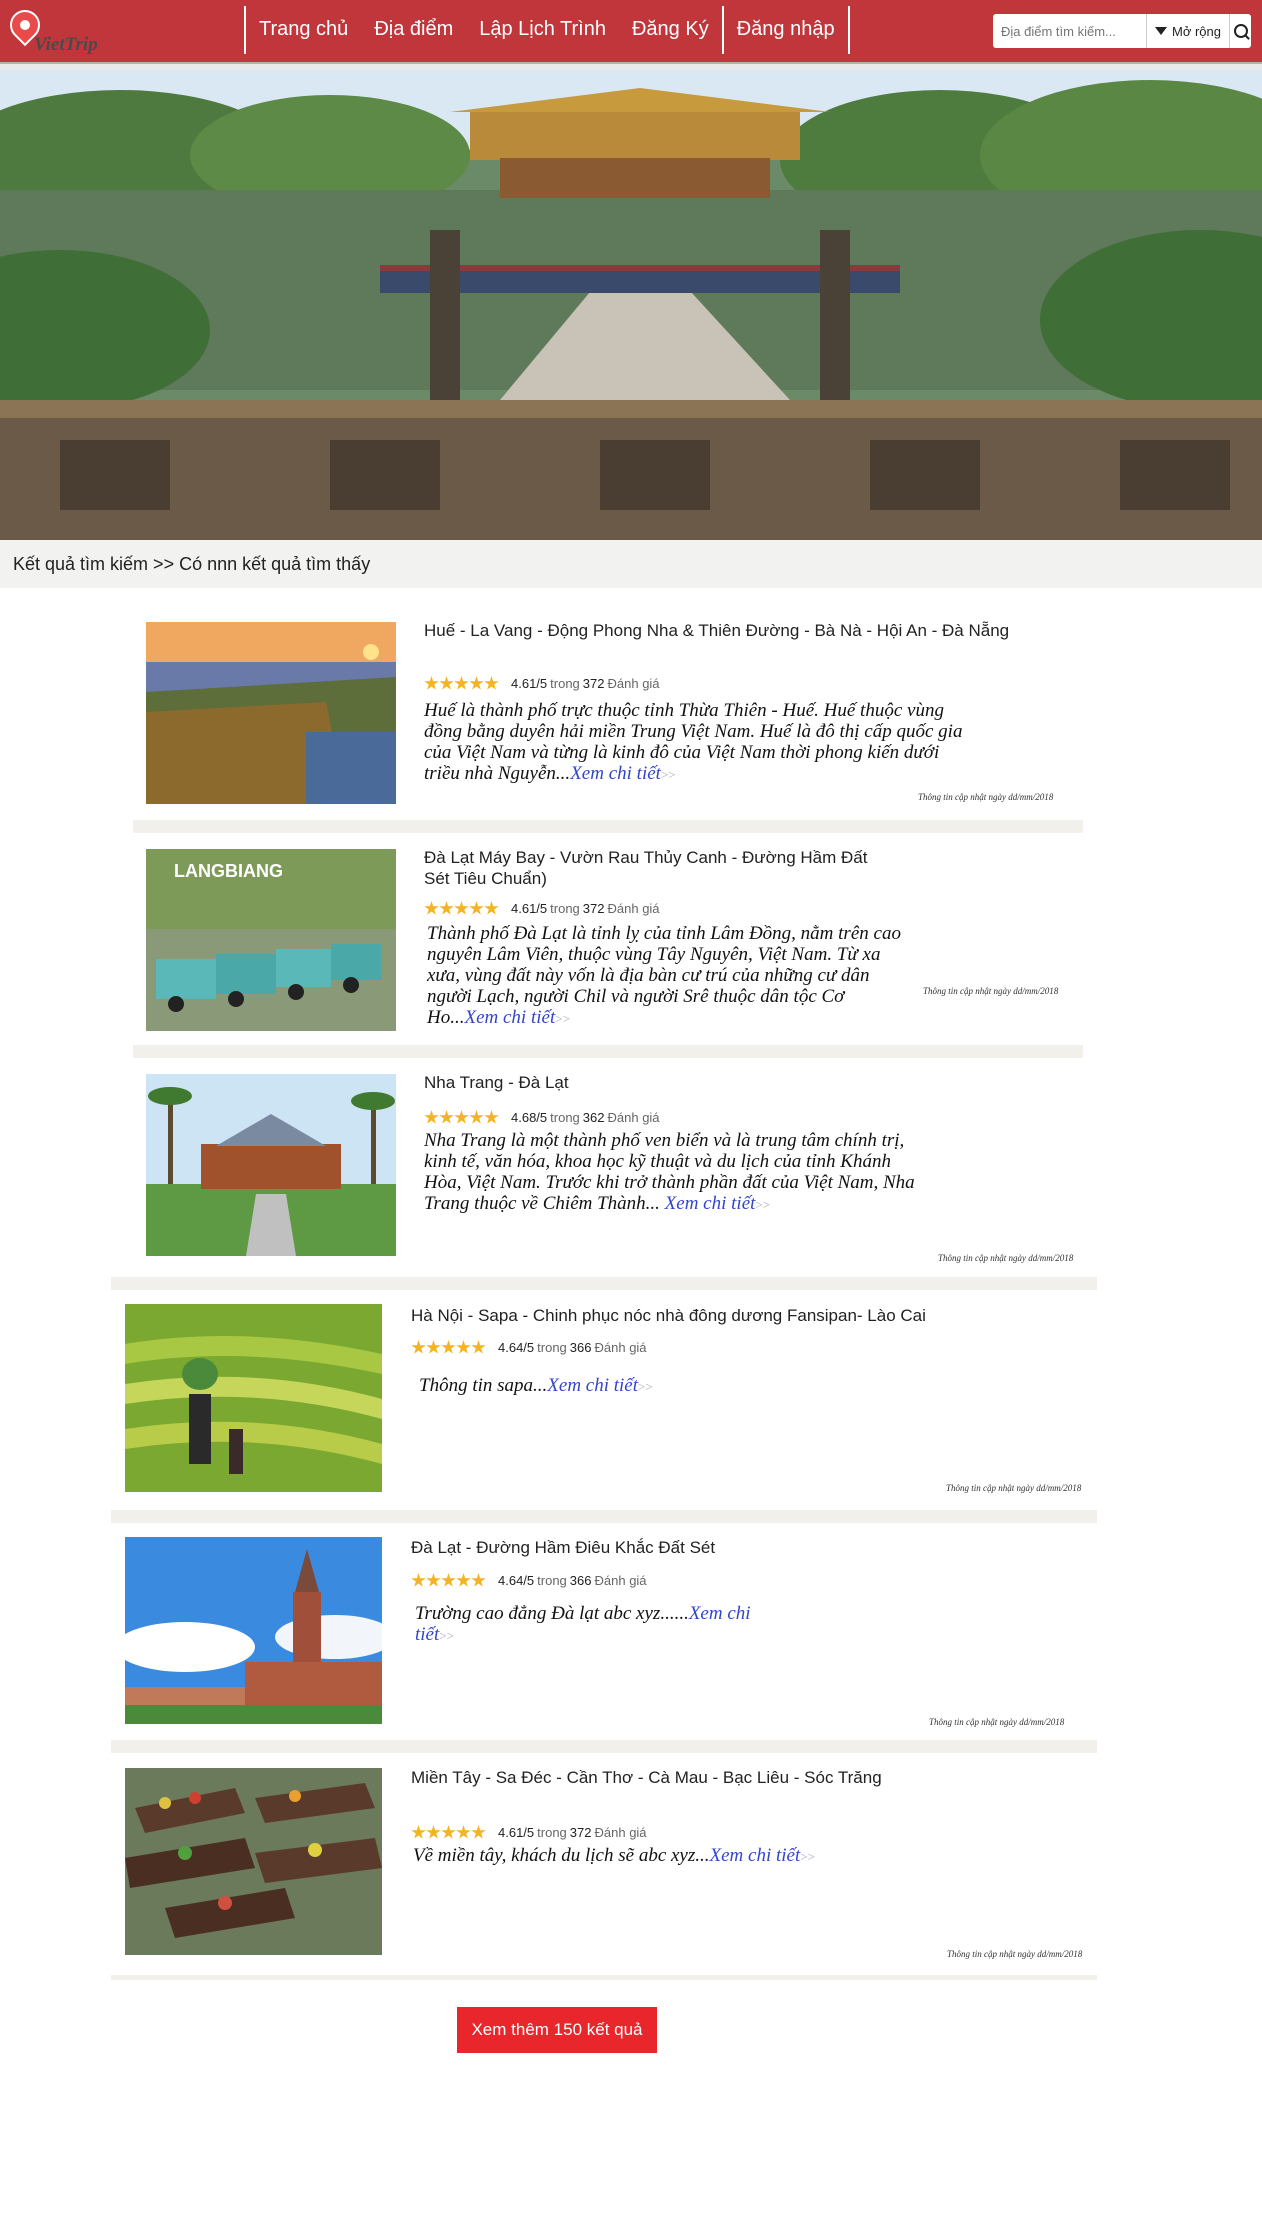 The height and width of the screenshot is (2226, 1262). What do you see at coordinates (671, 30) in the screenshot?
I see `nav-register: Đăng Ký` at bounding box center [671, 30].